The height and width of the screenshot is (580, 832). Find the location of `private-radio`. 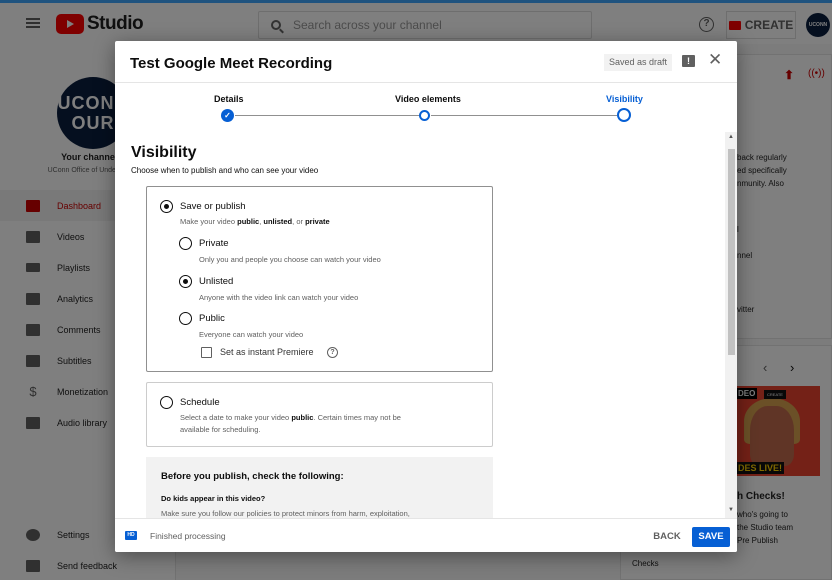

private-radio is located at coordinates (185, 243).